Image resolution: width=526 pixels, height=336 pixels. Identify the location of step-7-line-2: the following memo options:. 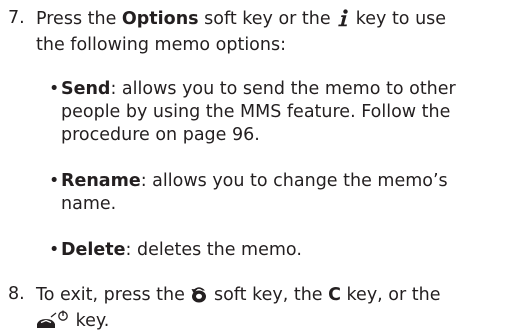
(161, 45).